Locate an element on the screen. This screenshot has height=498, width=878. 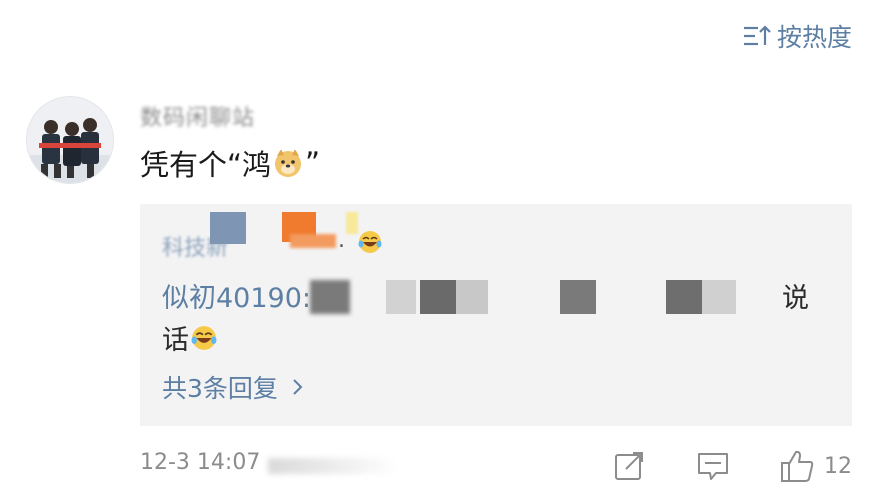
comment-icon is located at coordinates (713, 466).